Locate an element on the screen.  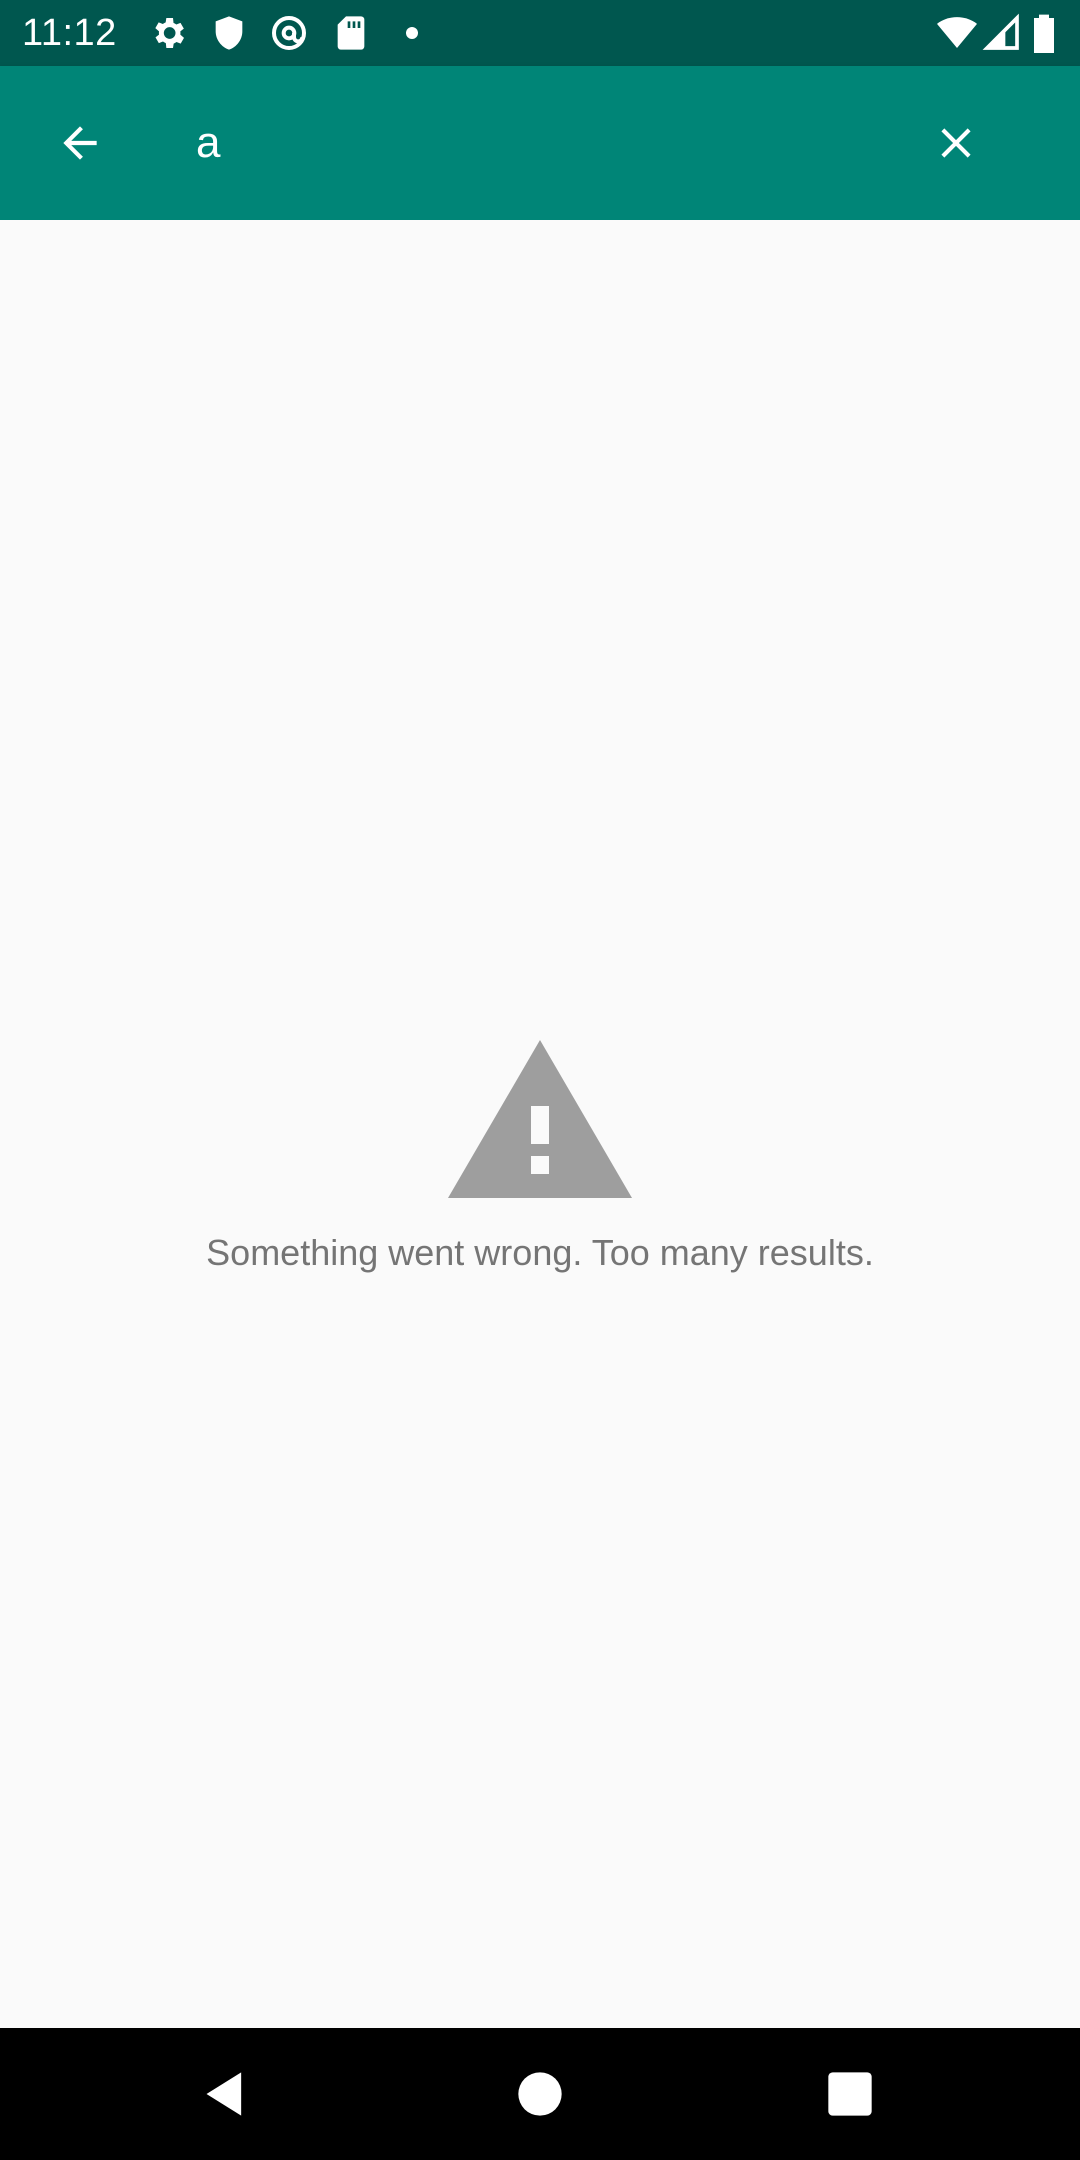
search-input is located at coordinates (526, 143).